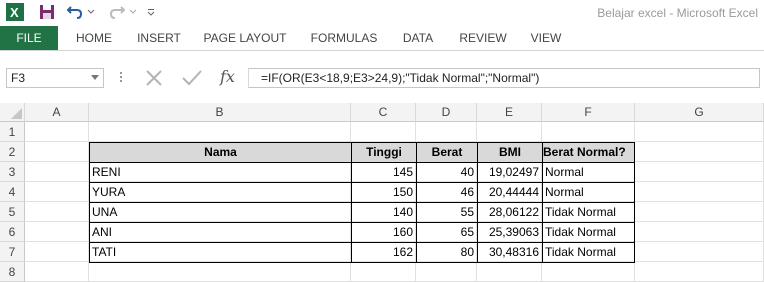 The width and height of the screenshot is (764, 282). What do you see at coordinates (677, 13) in the screenshot?
I see `window-title: Belajar excel - Microsoft Excel` at bounding box center [677, 13].